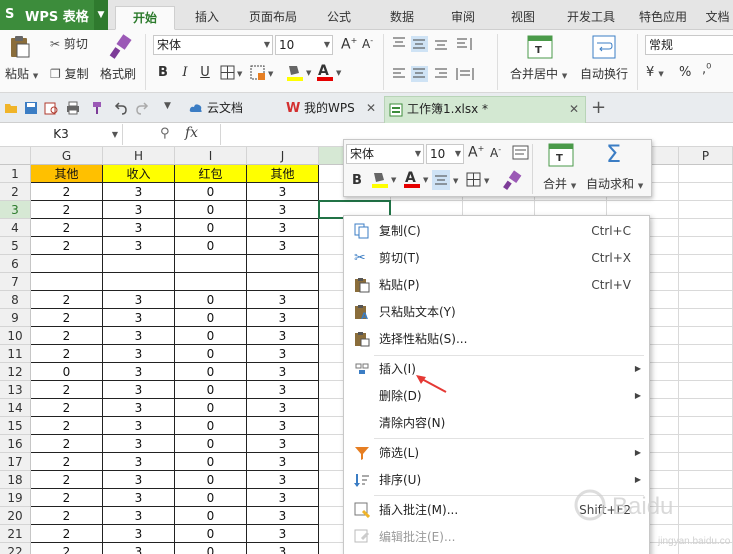 The height and width of the screenshot is (554, 733). What do you see at coordinates (139, 174) in the screenshot?
I see `header-cell: 收入` at bounding box center [139, 174].